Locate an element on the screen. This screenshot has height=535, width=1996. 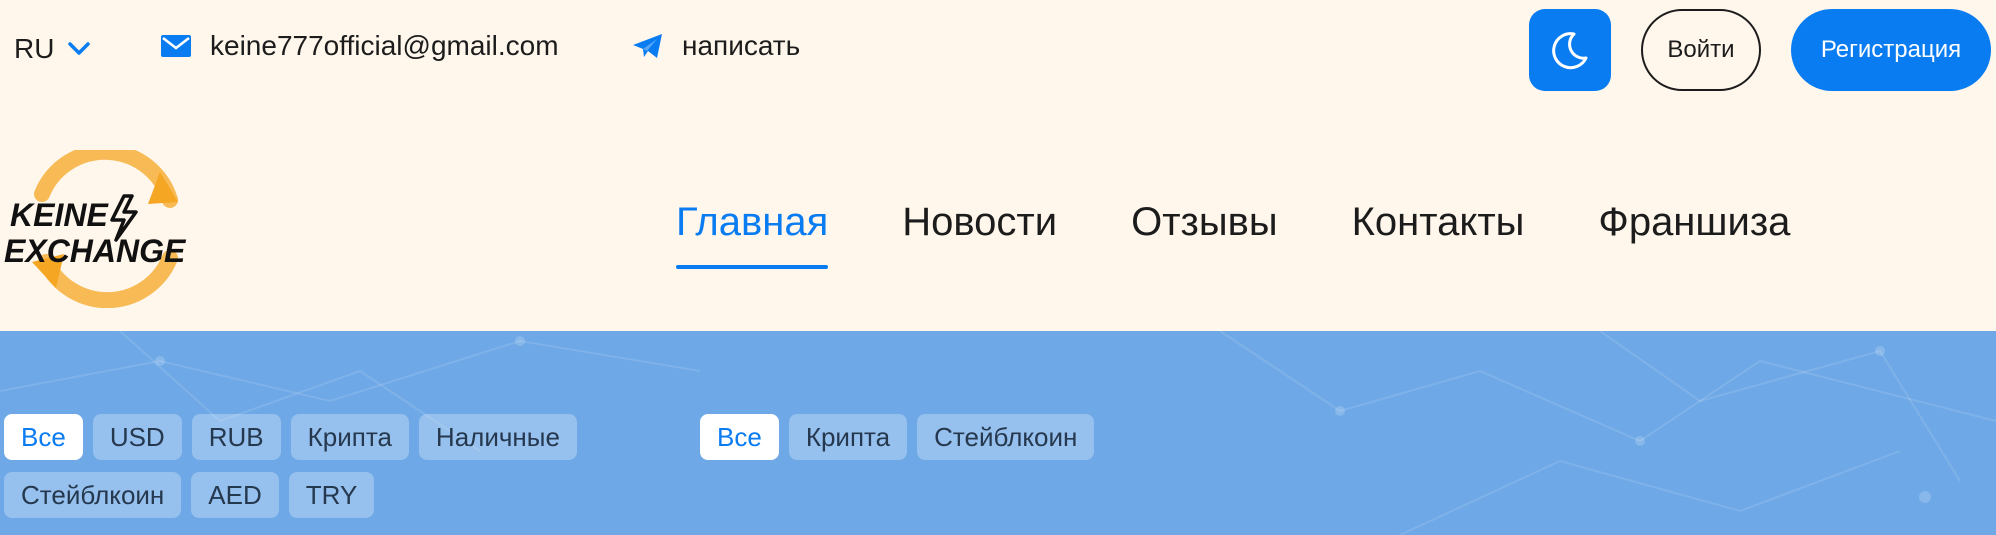
telegram-link: написать is located at coordinates (716, 46).